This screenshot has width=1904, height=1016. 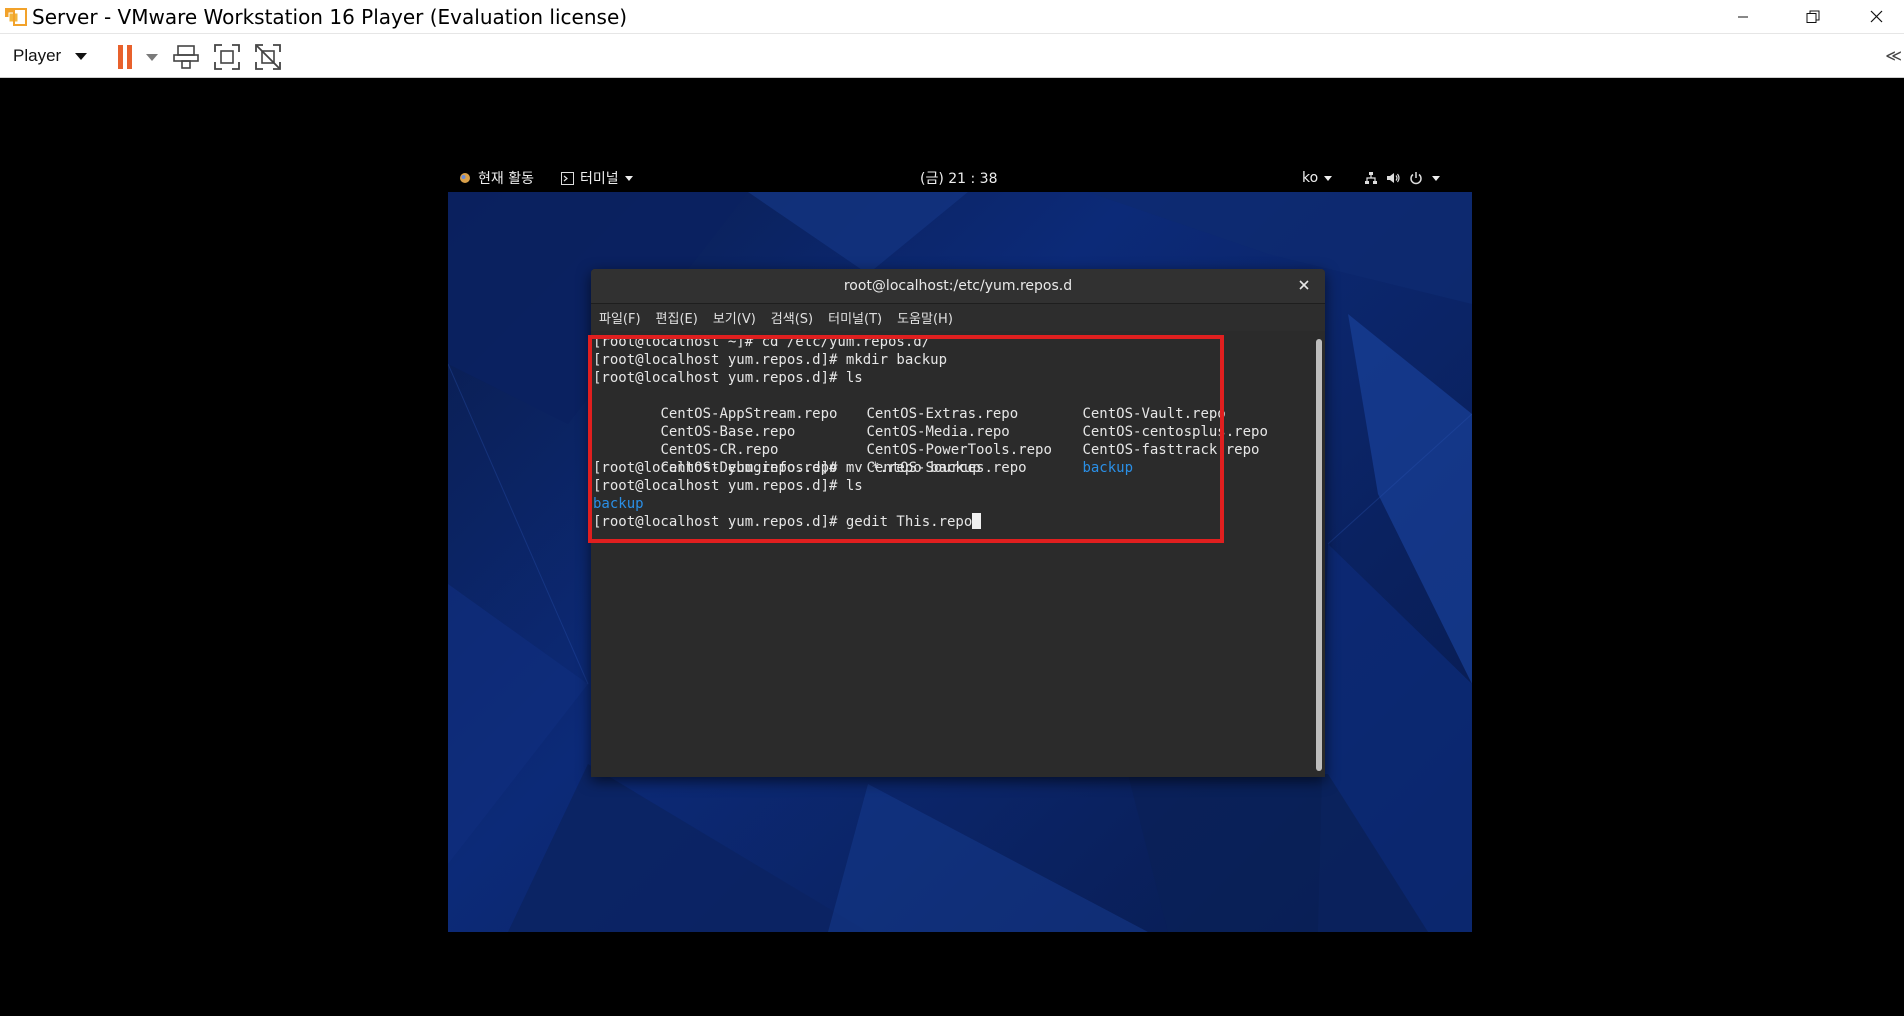 What do you see at coordinates (1393, 178) in the screenshot?
I see `volume-icon` at bounding box center [1393, 178].